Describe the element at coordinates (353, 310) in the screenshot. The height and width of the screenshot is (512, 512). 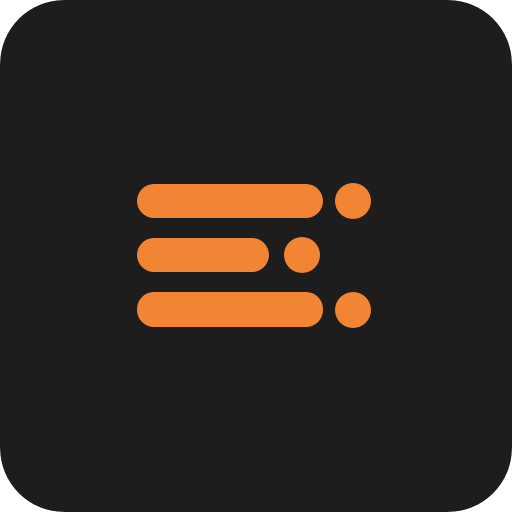
I see `list-row-3-dot` at that location.